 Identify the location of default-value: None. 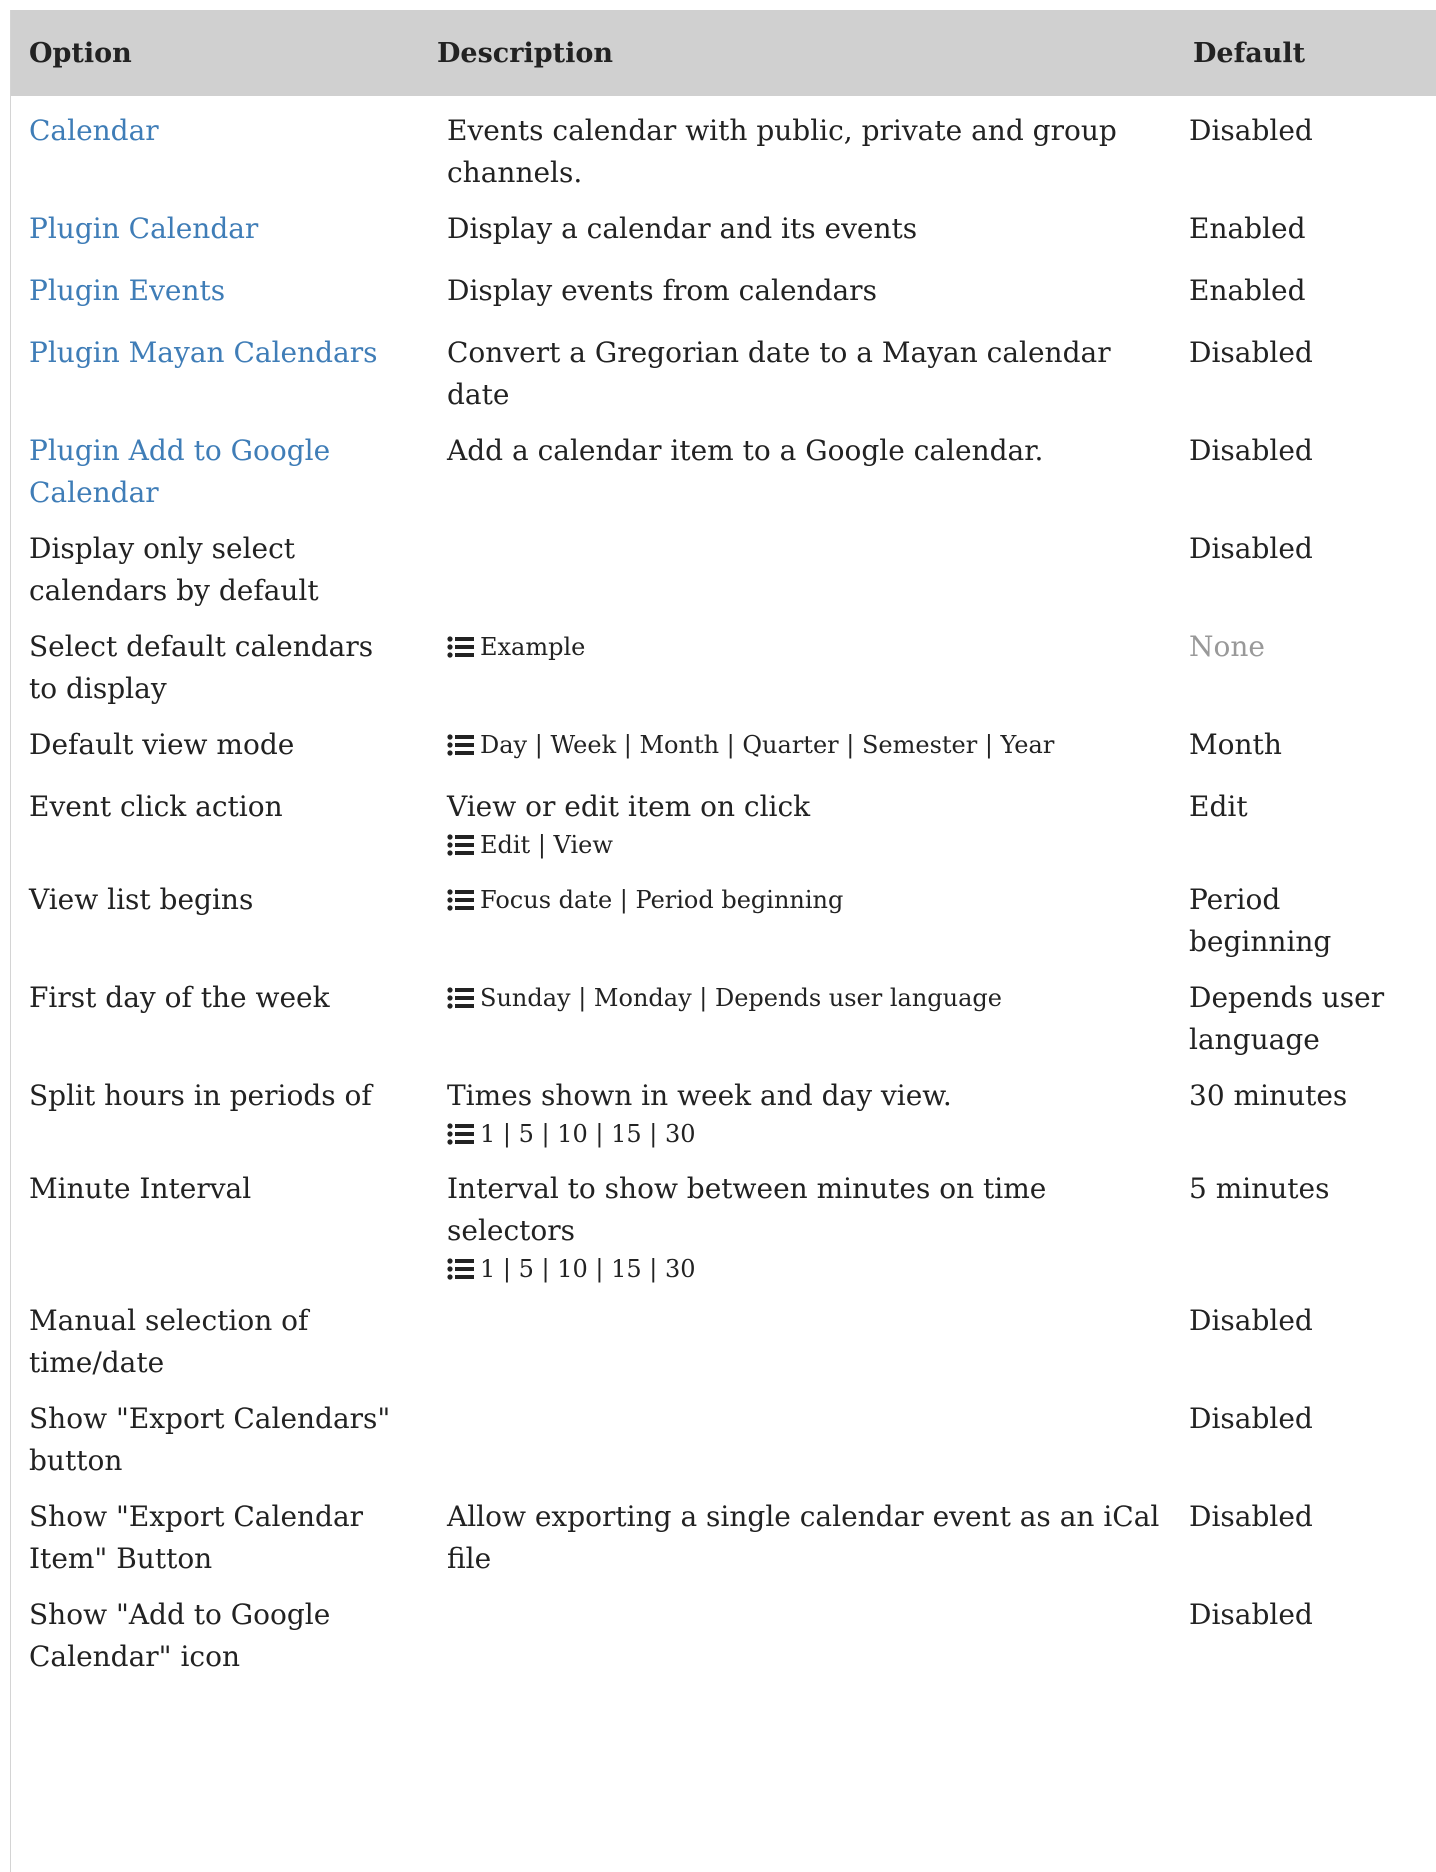
(1227, 646).